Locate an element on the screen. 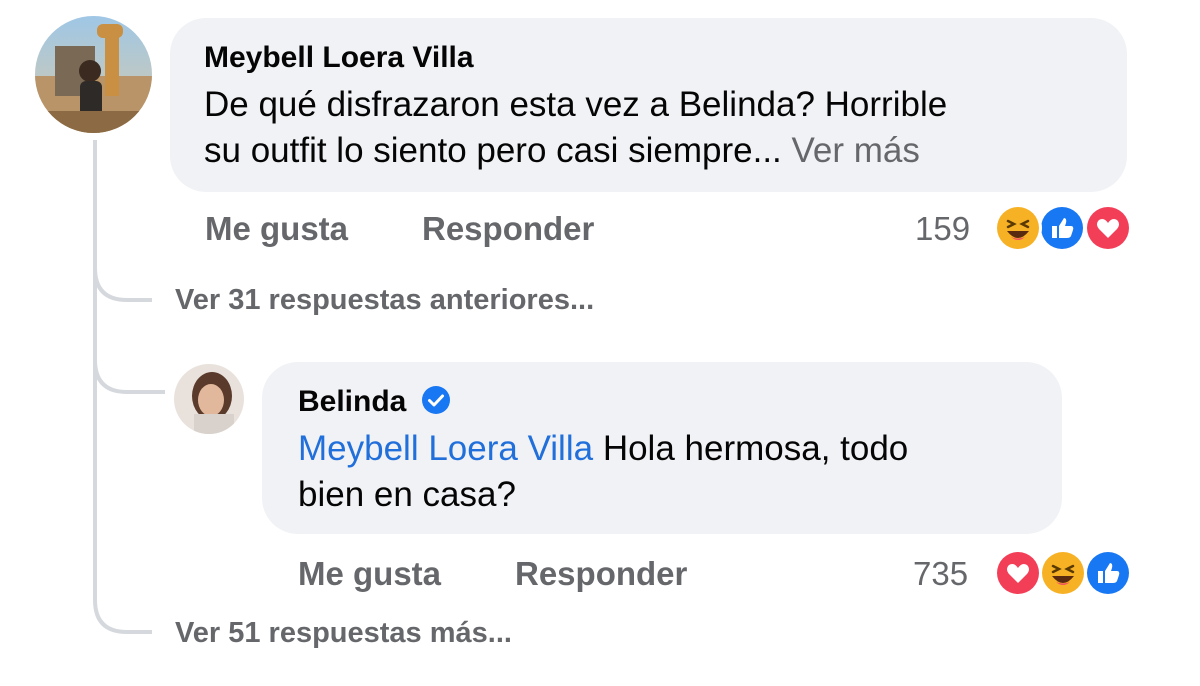 Image resolution: width=1200 pixels, height=686 pixels. verified-badge-icon is located at coordinates (436, 404).